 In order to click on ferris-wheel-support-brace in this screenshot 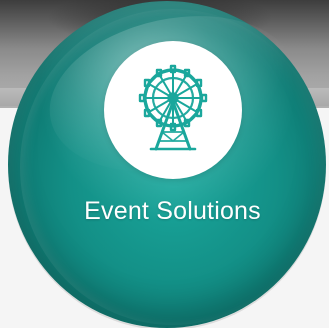, I will do `click(173, 136)`.